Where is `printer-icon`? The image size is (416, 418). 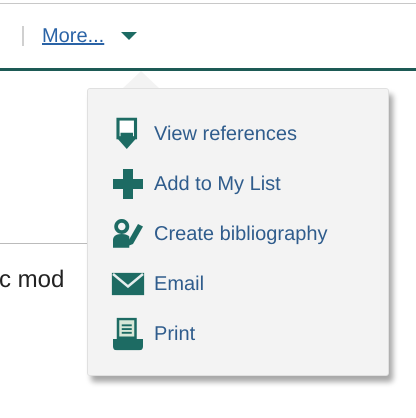
printer-icon is located at coordinates (128, 334).